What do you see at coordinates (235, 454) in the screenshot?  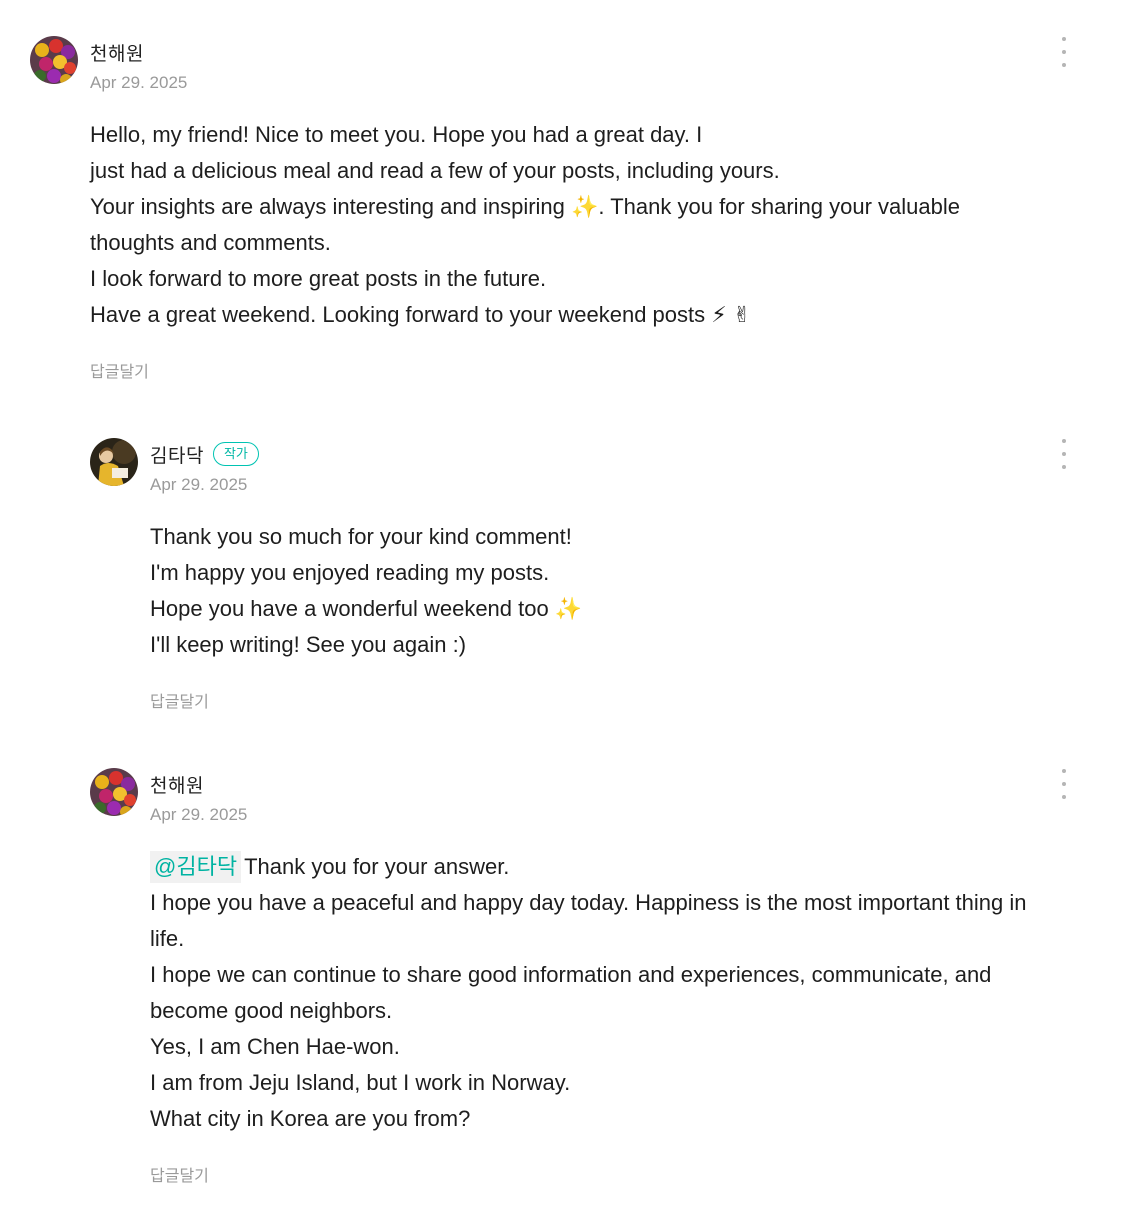 I see `writer-badge: 작가` at bounding box center [235, 454].